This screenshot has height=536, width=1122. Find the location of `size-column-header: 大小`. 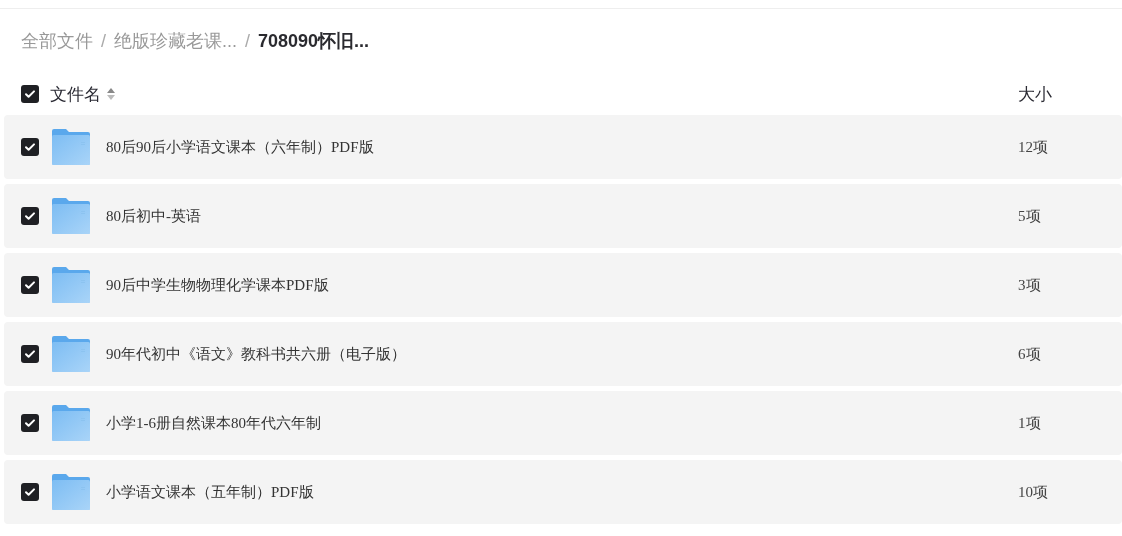

size-column-header: 大小 is located at coordinates (1035, 94).